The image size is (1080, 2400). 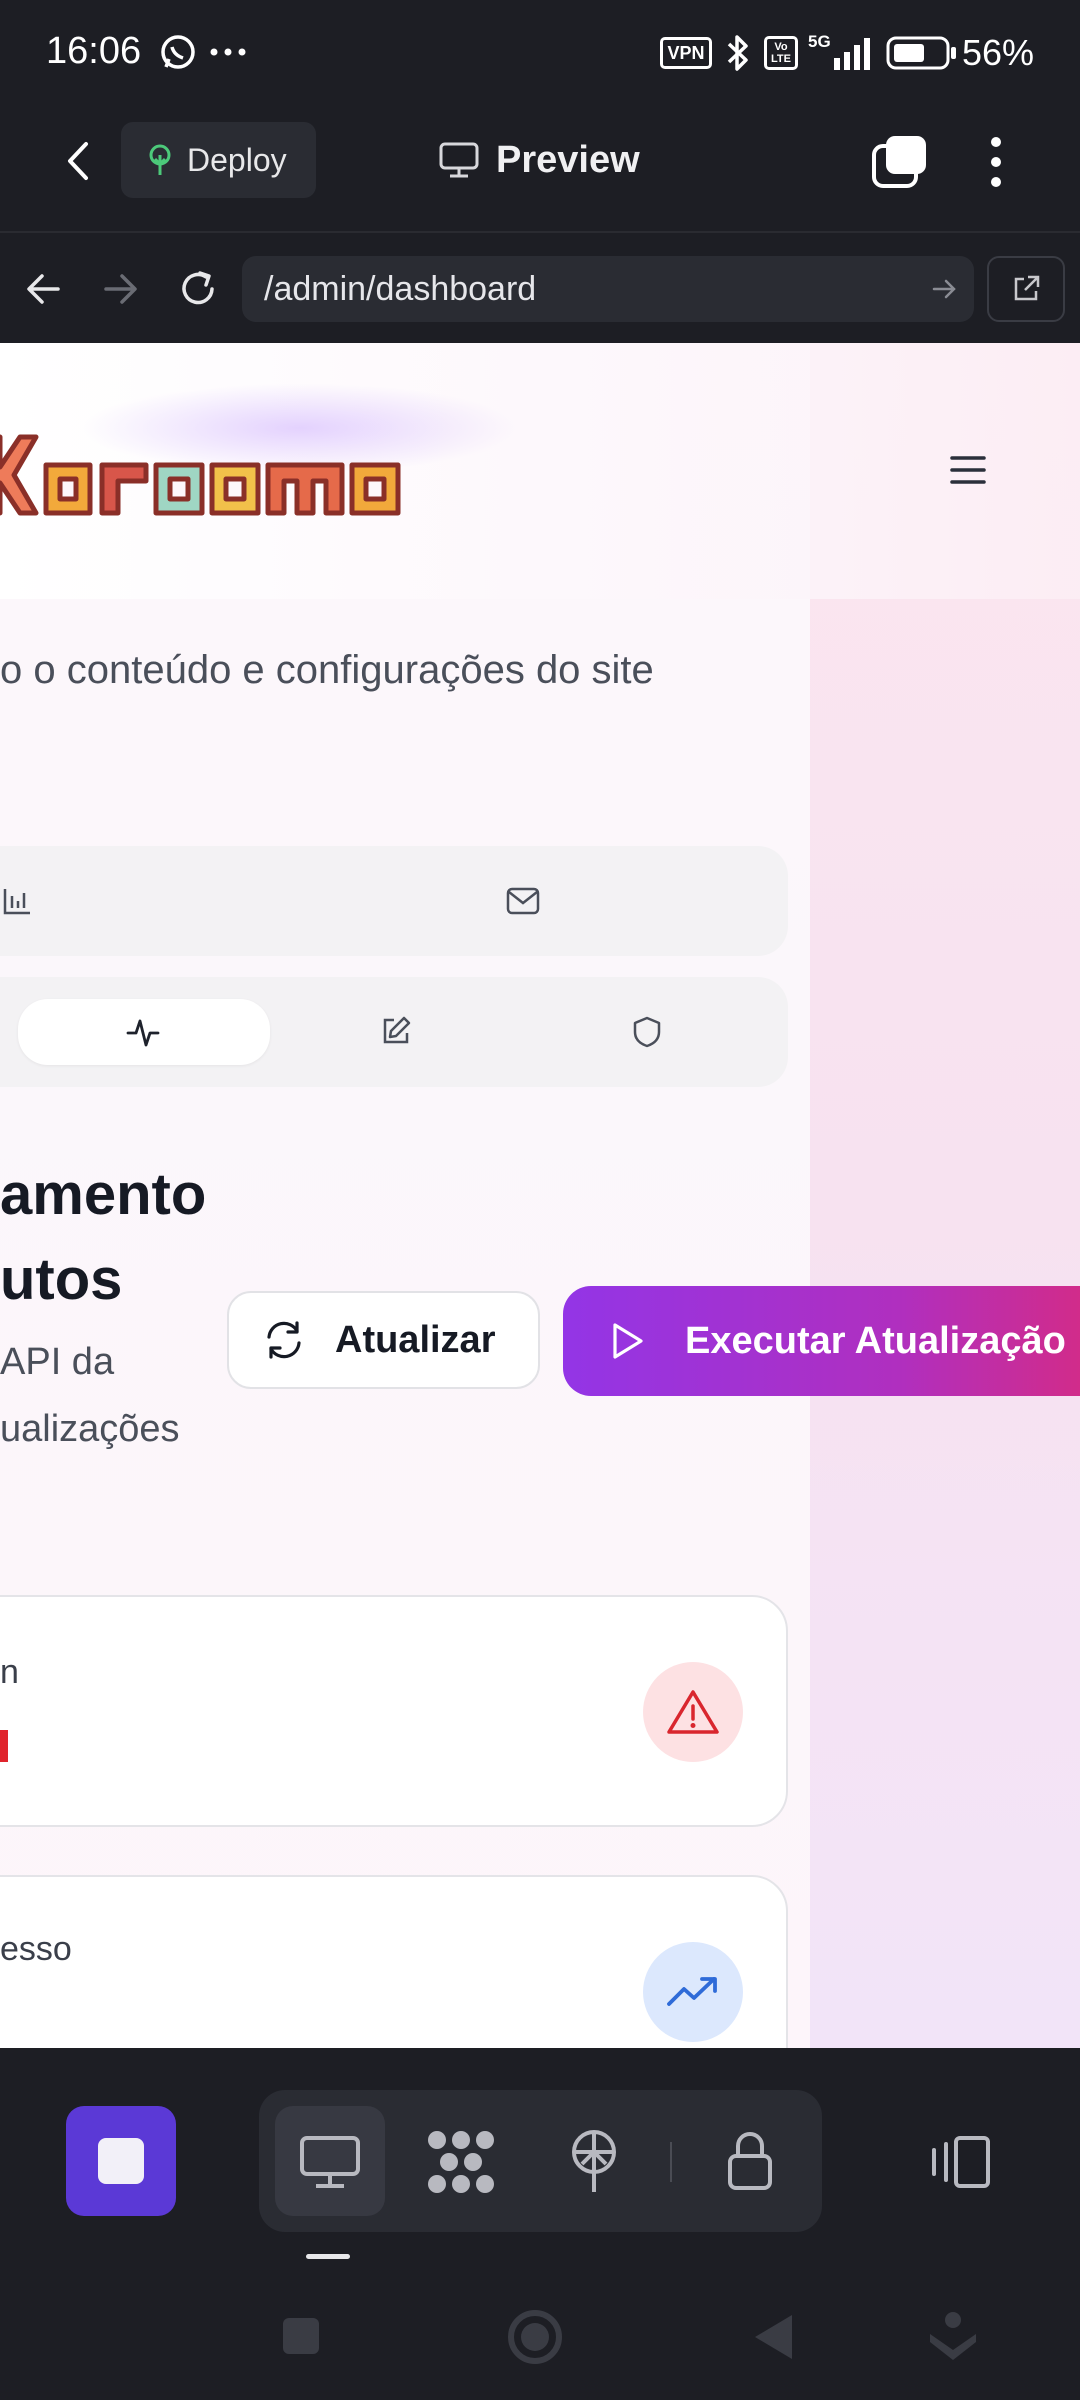 What do you see at coordinates (608, 289) in the screenshot?
I see `url-field: /admin/dashboard` at bounding box center [608, 289].